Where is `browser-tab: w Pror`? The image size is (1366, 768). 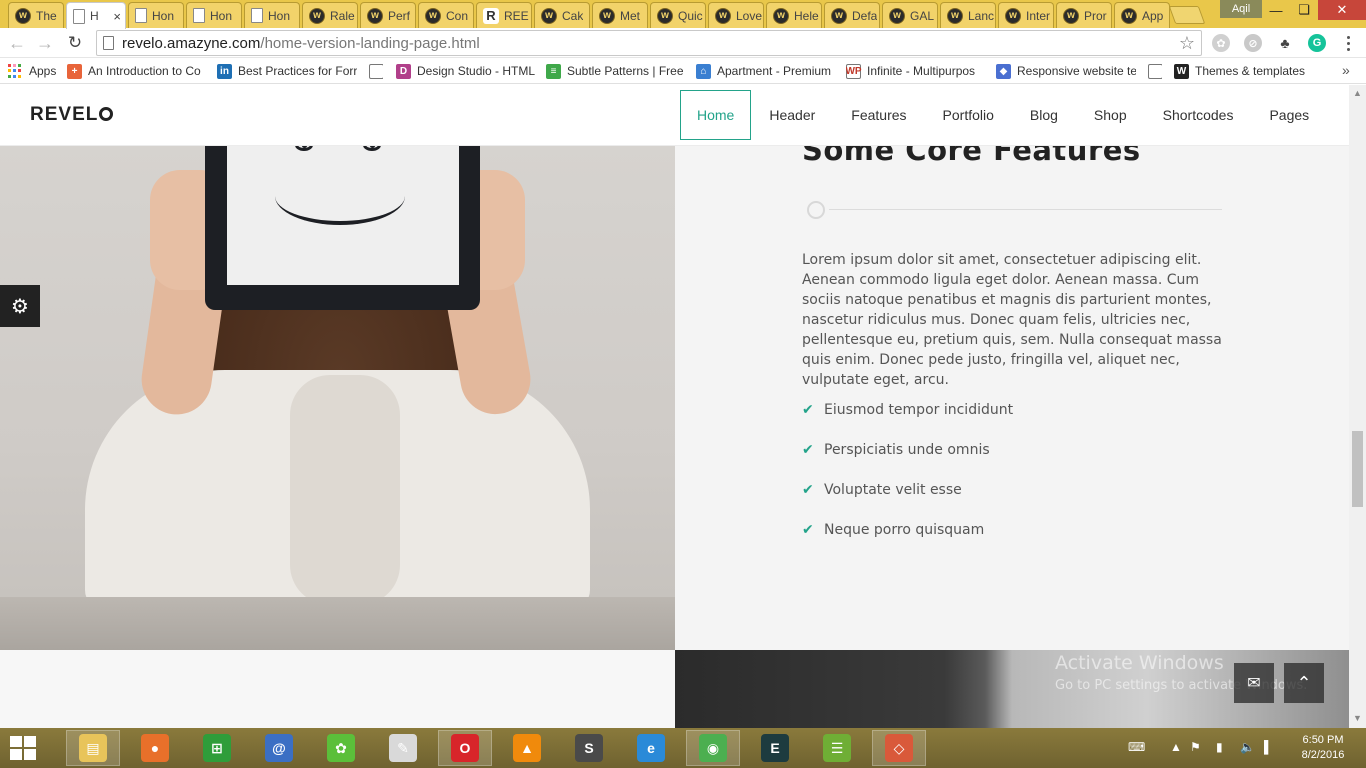 browser-tab: w Pror is located at coordinates (1084, 15).